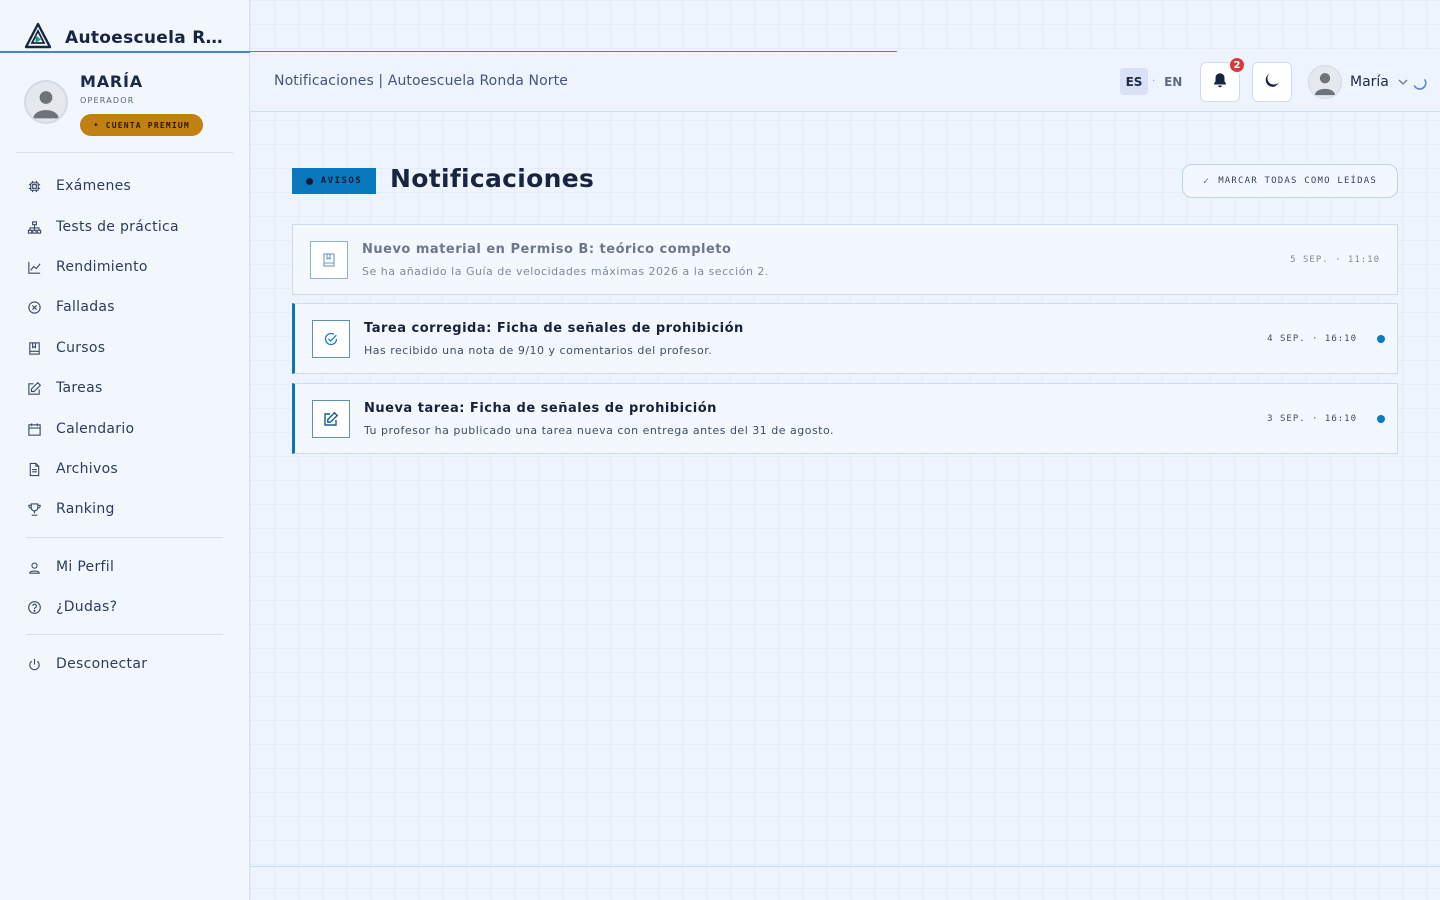  What do you see at coordinates (79, 388) in the screenshot?
I see `sidebar-item-label: Tareas` at bounding box center [79, 388].